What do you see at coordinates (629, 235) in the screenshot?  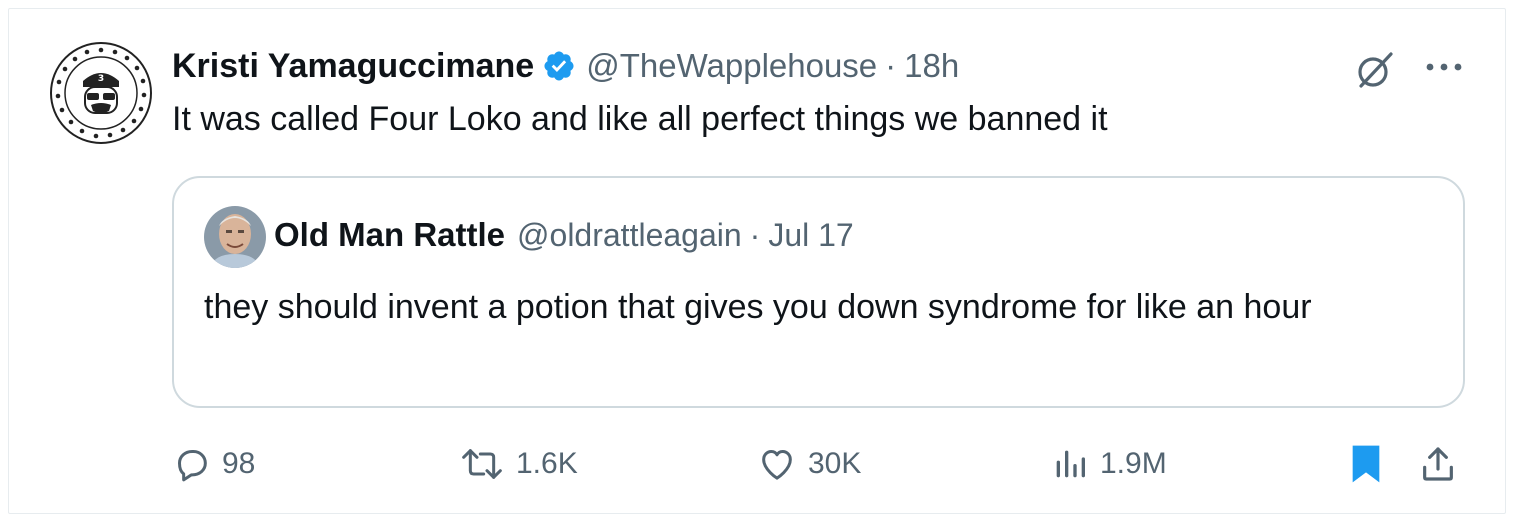 I see `quoted-author-handle: @oldrattleagain` at bounding box center [629, 235].